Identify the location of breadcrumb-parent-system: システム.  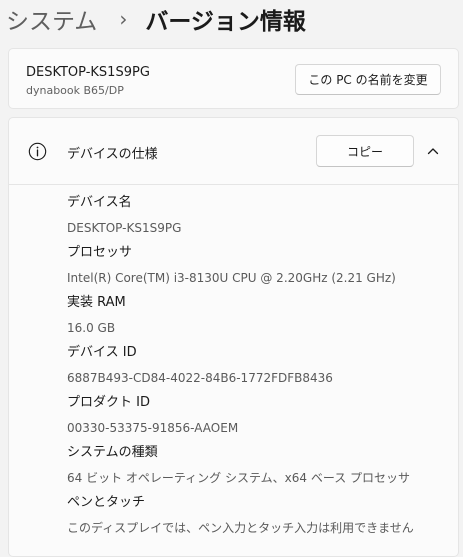
(51, 19).